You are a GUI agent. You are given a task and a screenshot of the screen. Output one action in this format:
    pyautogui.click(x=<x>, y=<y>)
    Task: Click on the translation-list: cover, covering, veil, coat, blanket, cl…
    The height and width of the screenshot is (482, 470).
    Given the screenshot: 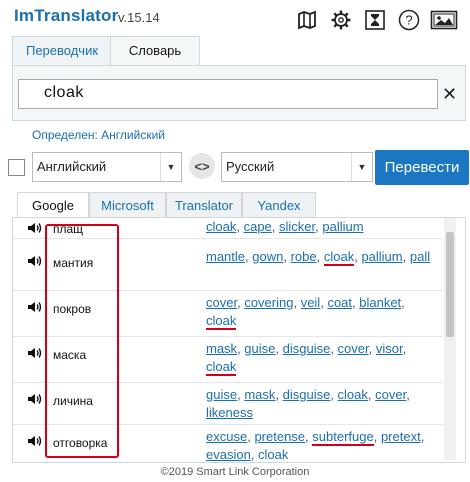 What is the action you would take?
    pyautogui.click(x=305, y=312)
    